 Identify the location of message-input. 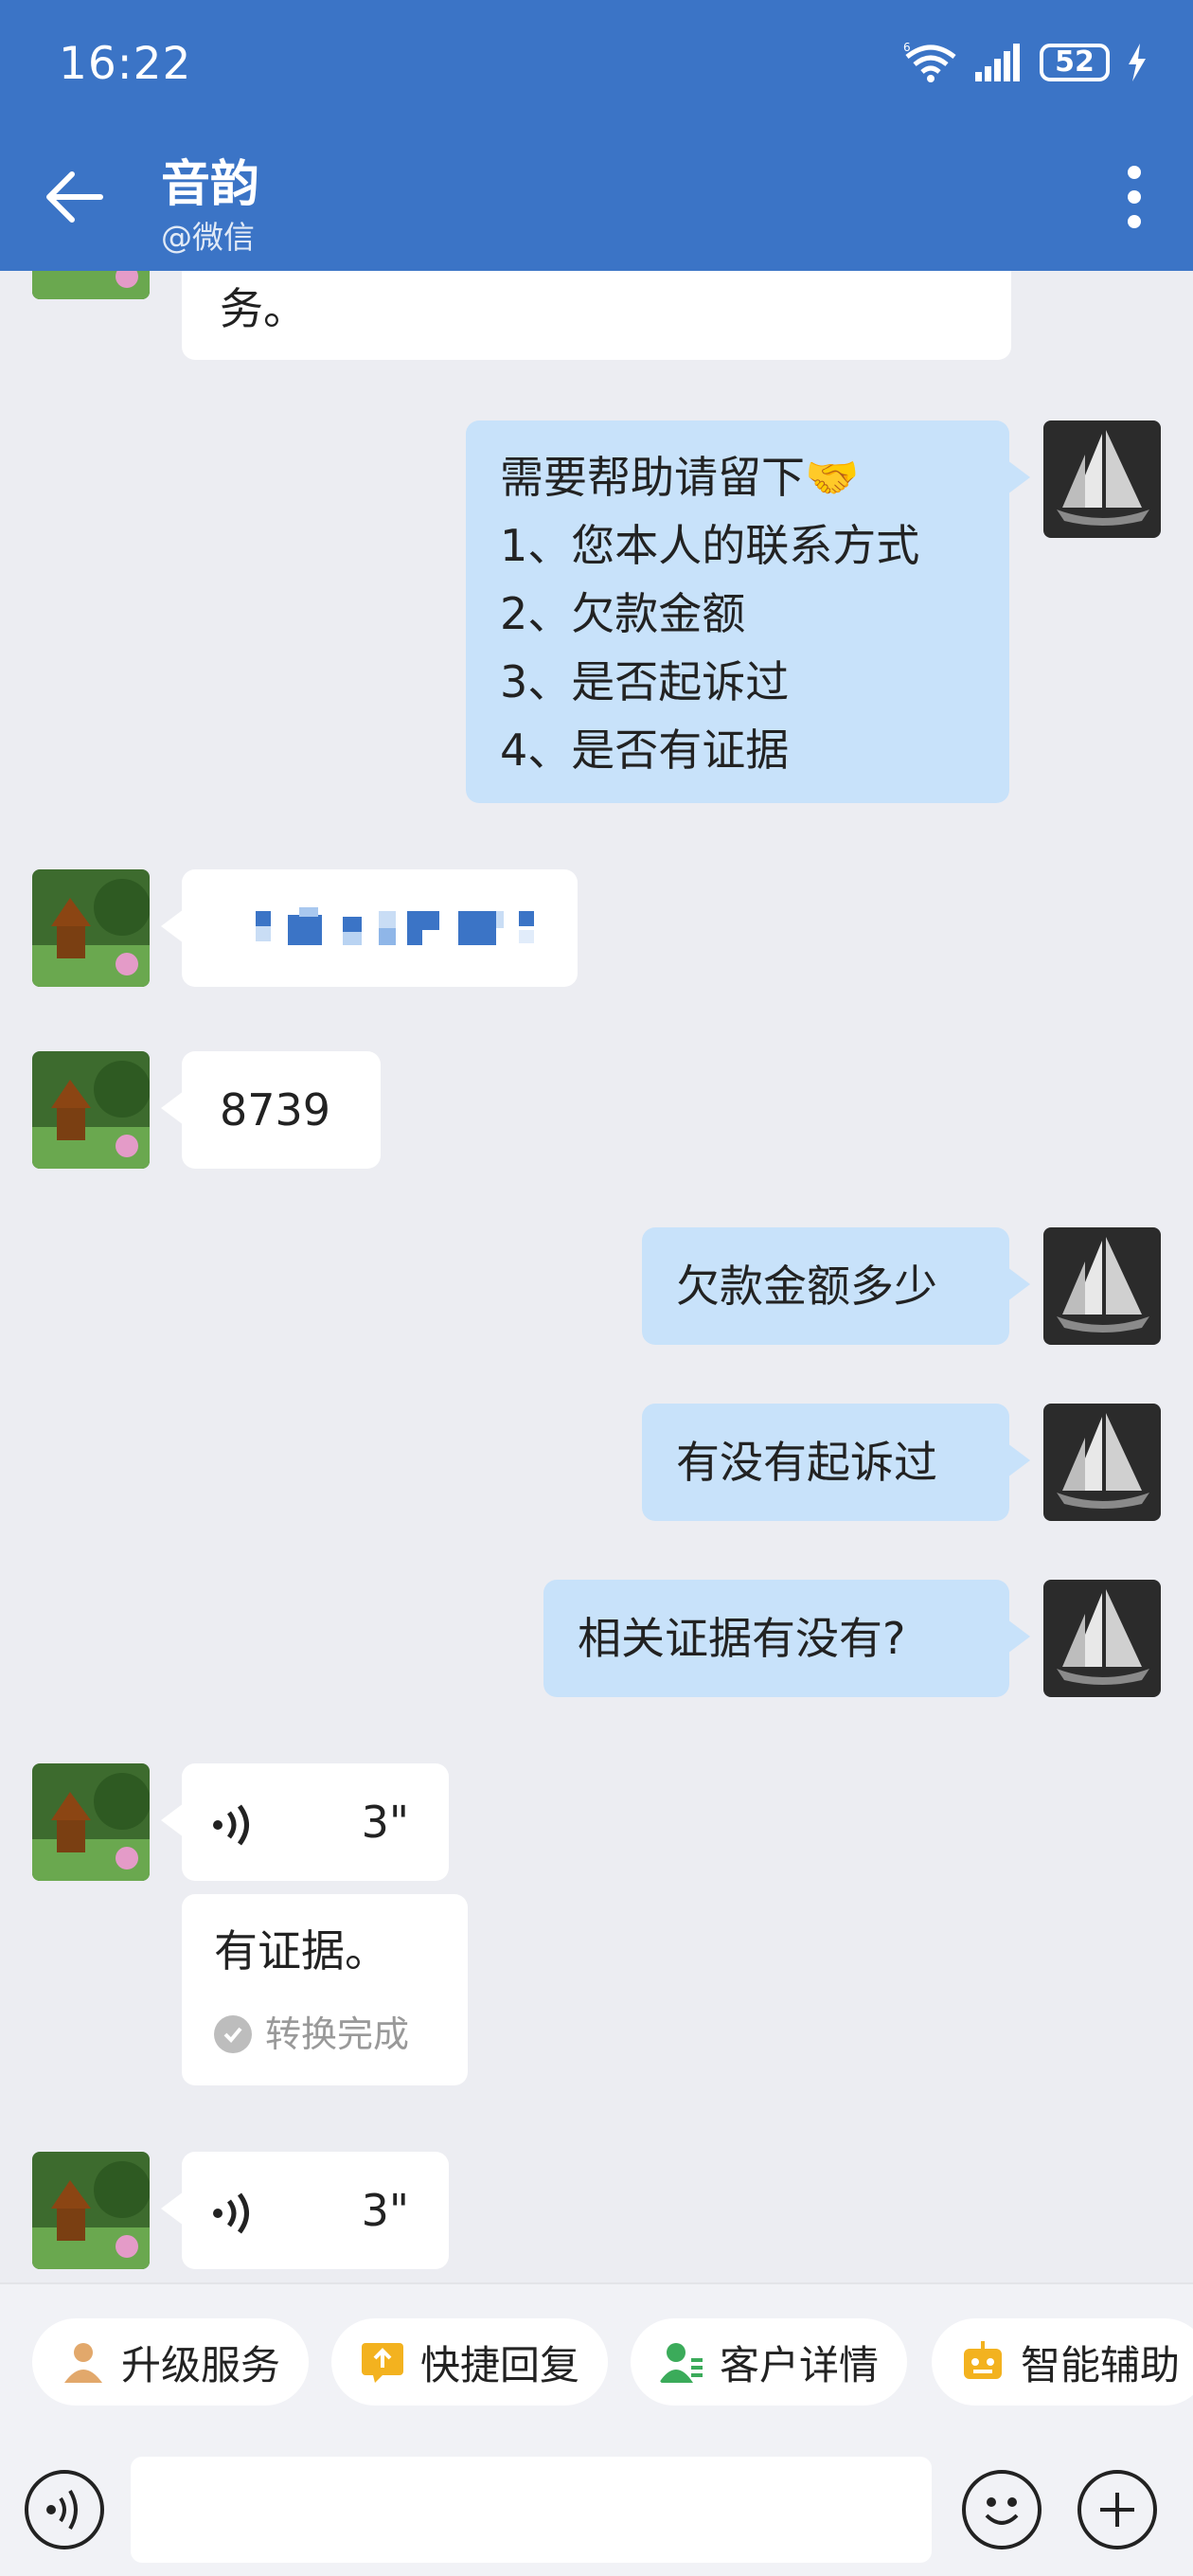
(531, 2510).